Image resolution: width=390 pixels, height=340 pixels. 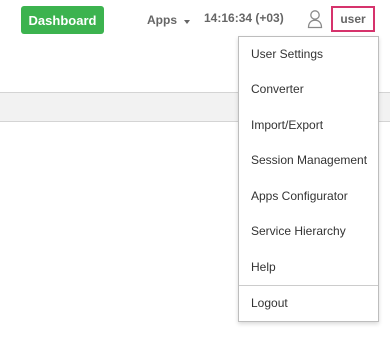 I want to click on menu-item-converter: Converter, so click(x=308, y=89).